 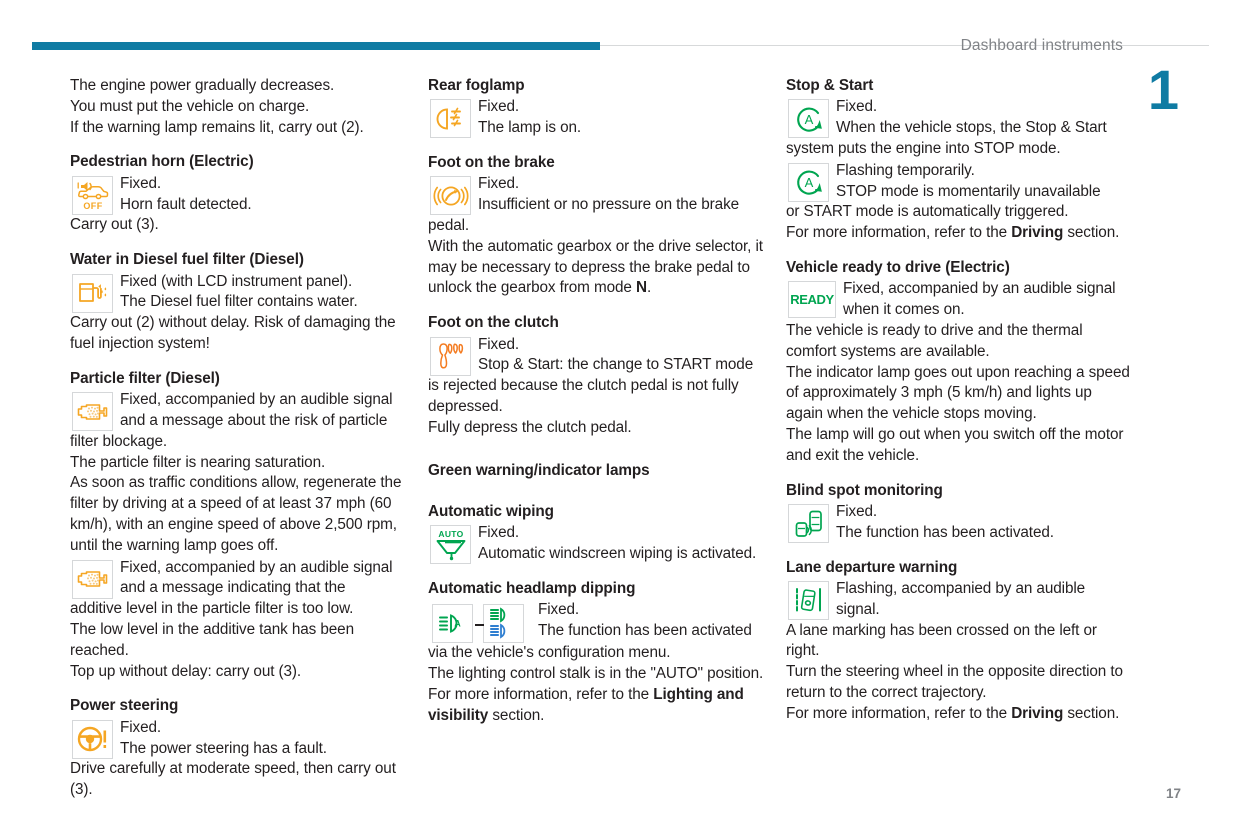 What do you see at coordinates (479, 625) in the screenshot?
I see `dashed-connector` at bounding box center [479, 625].